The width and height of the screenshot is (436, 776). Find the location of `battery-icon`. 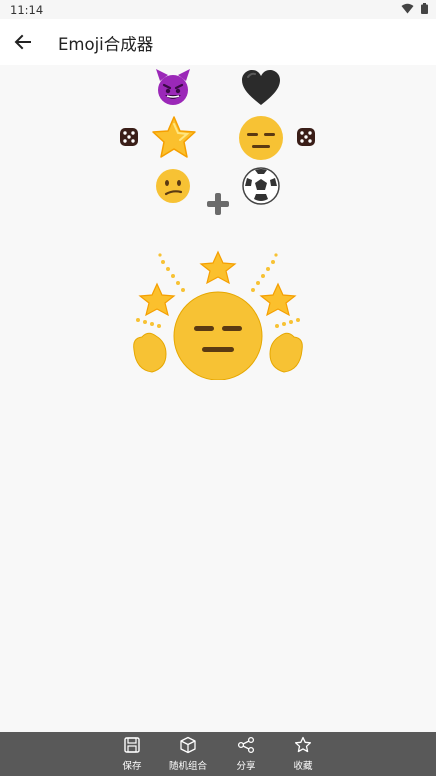

battery-icon is located at coordinates (424, 10).